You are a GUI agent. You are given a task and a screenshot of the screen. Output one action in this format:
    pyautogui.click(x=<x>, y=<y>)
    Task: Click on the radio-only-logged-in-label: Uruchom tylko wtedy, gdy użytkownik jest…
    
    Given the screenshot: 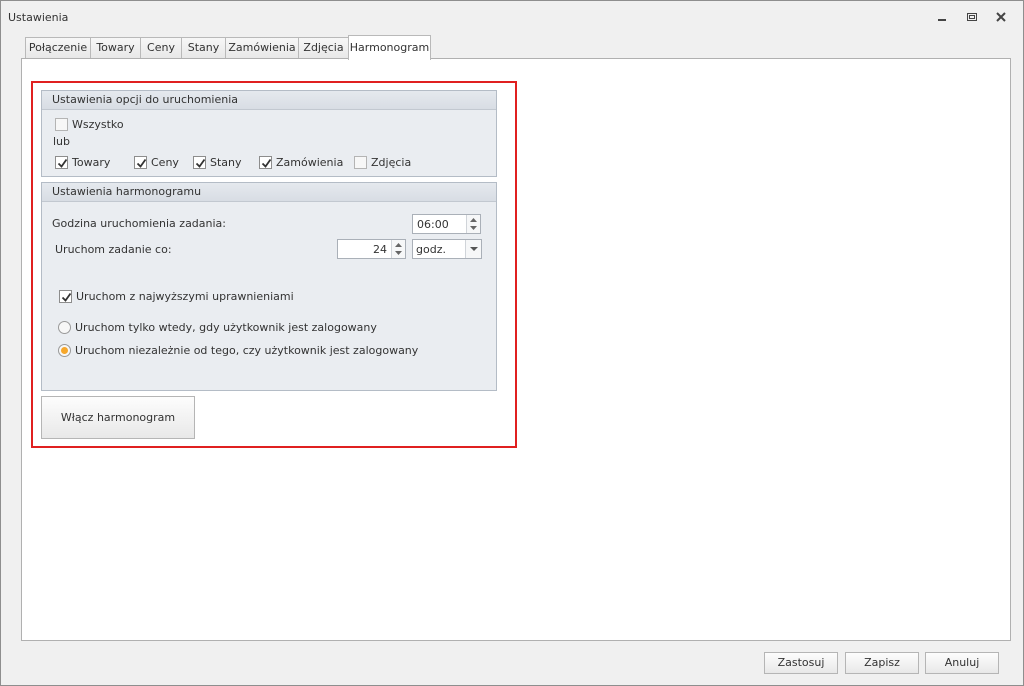 What is the action you would take?
    pyautogui.click(x=226, y=327)
    